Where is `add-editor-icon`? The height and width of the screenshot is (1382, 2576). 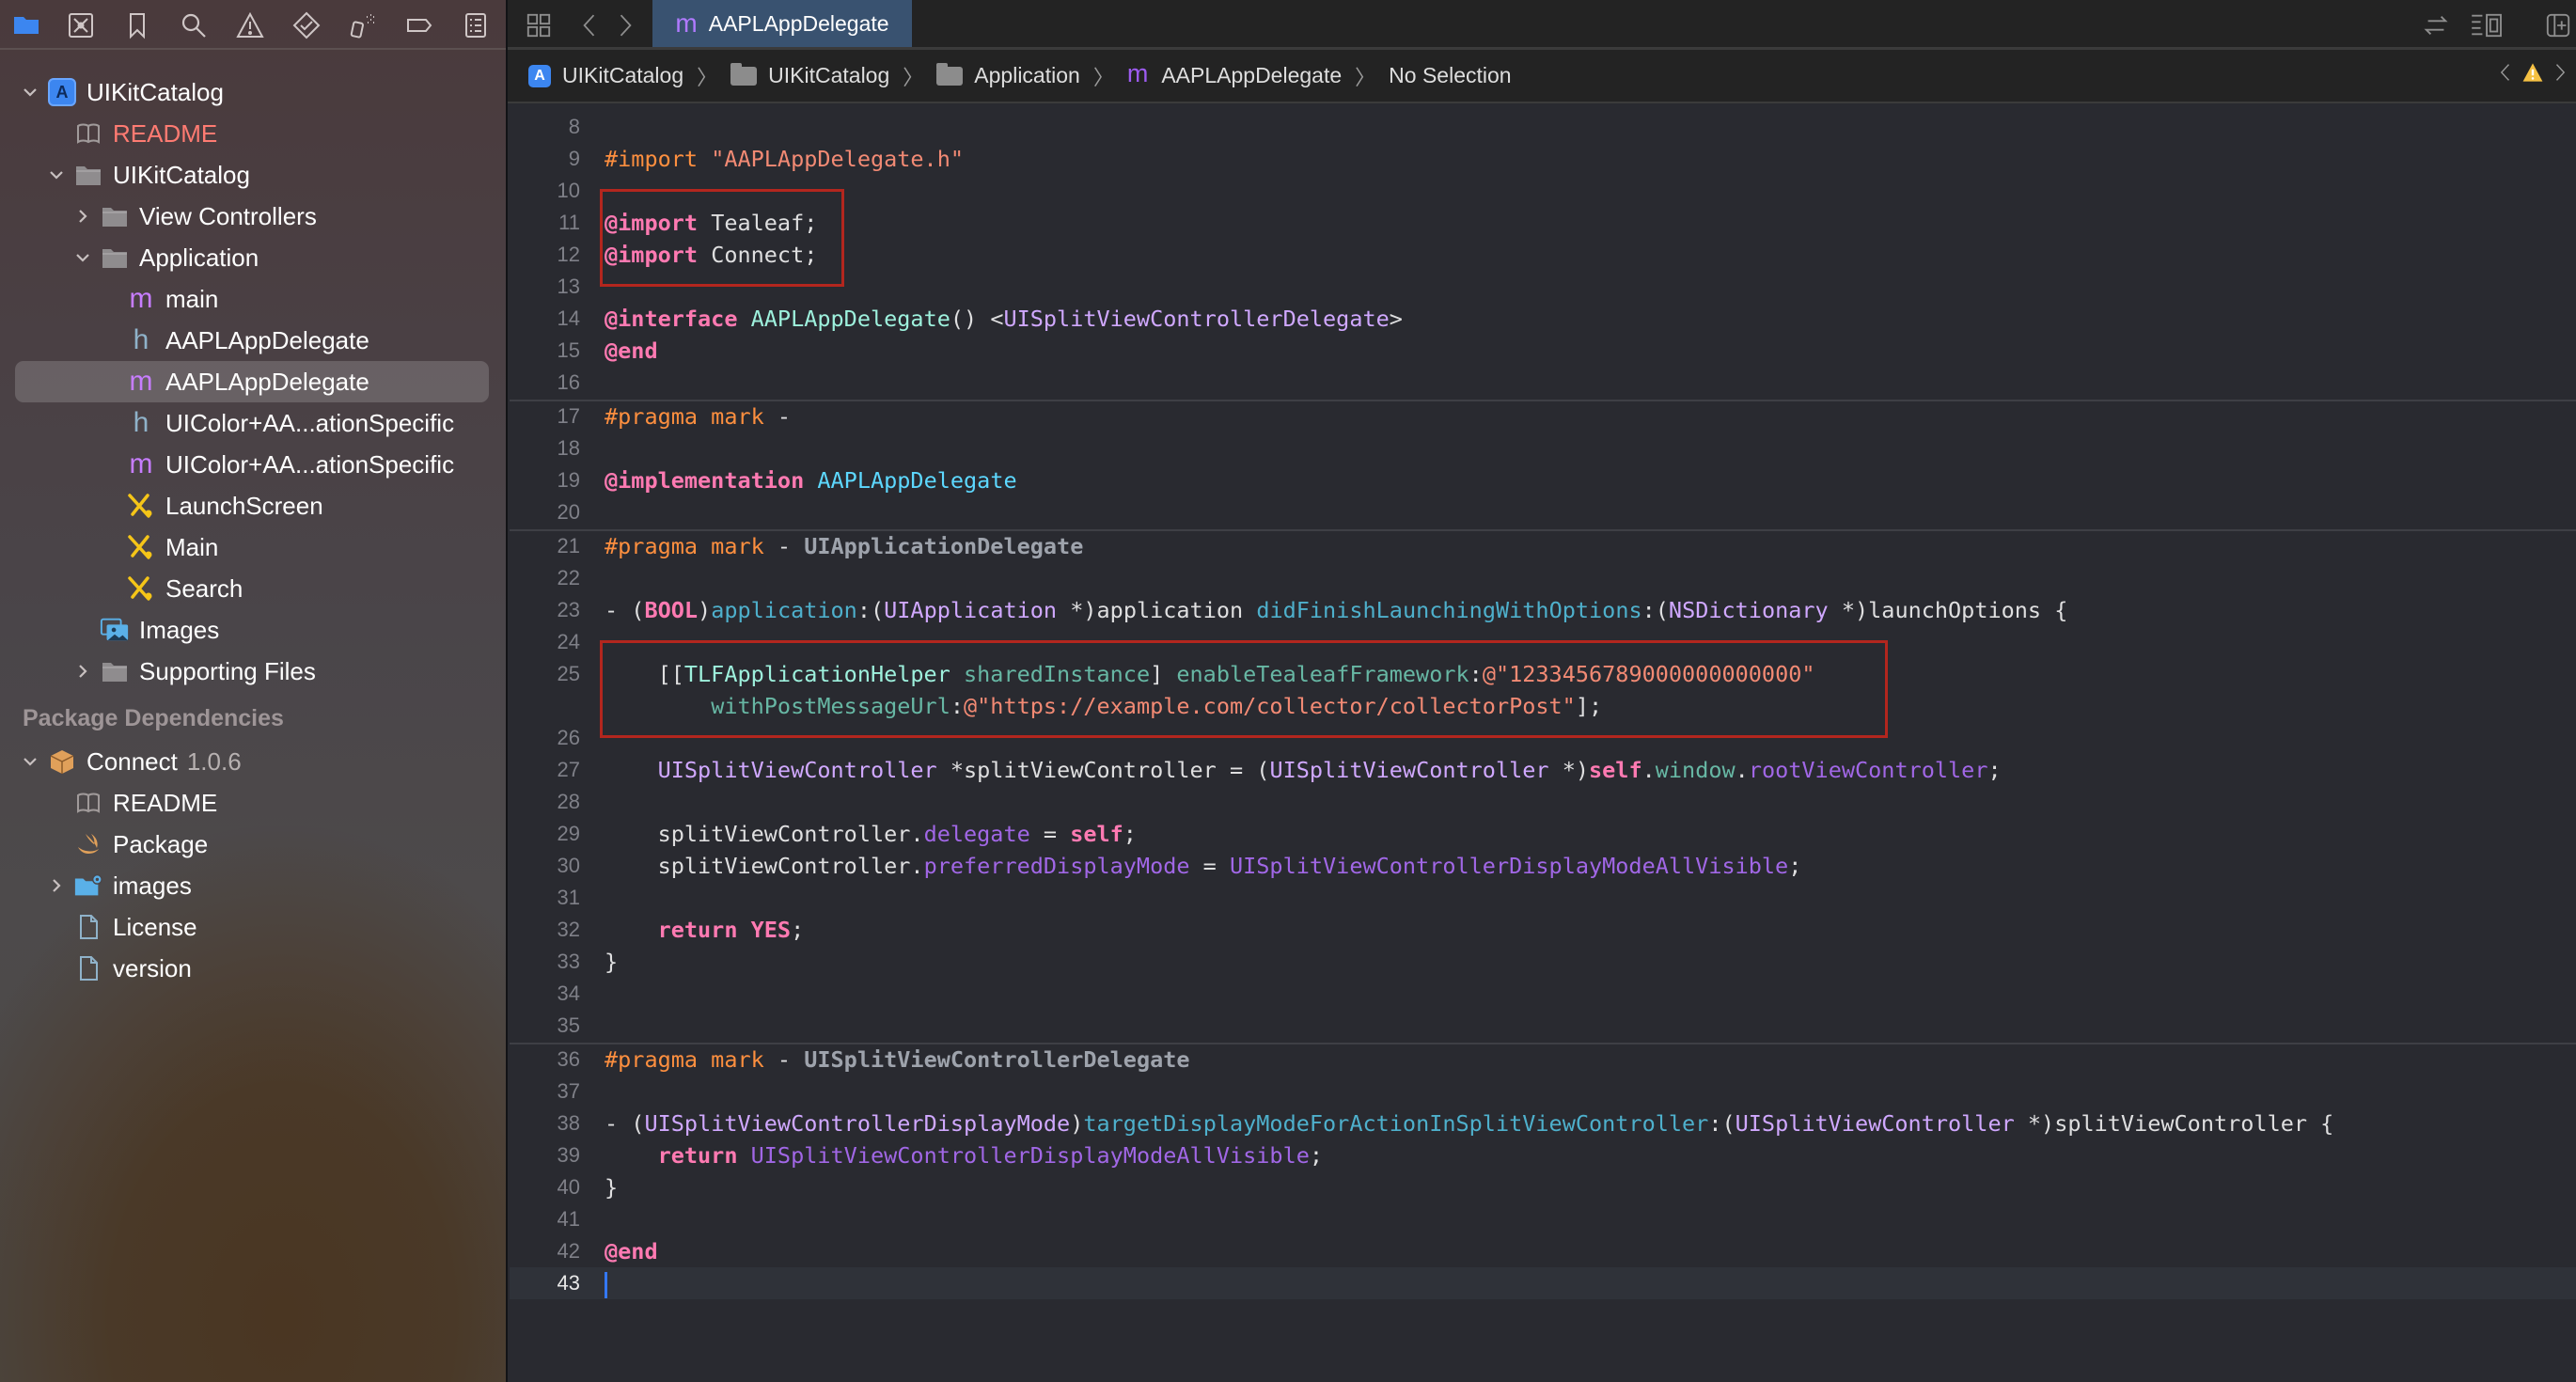 add-editor-icon is located at coordinates (2558, 25).